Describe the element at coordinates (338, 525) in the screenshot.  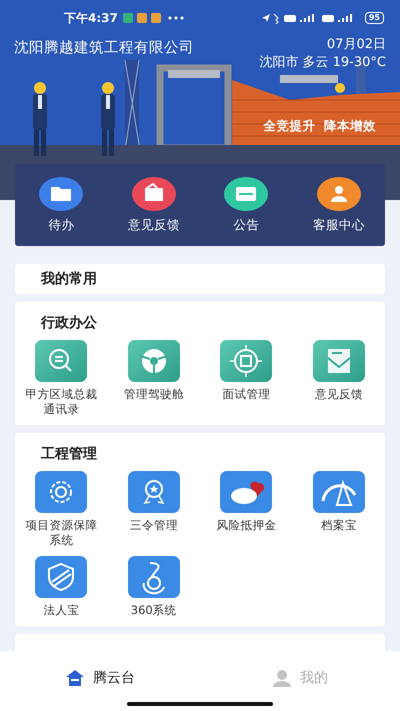
I see `app-label: 档案宝` at that location.